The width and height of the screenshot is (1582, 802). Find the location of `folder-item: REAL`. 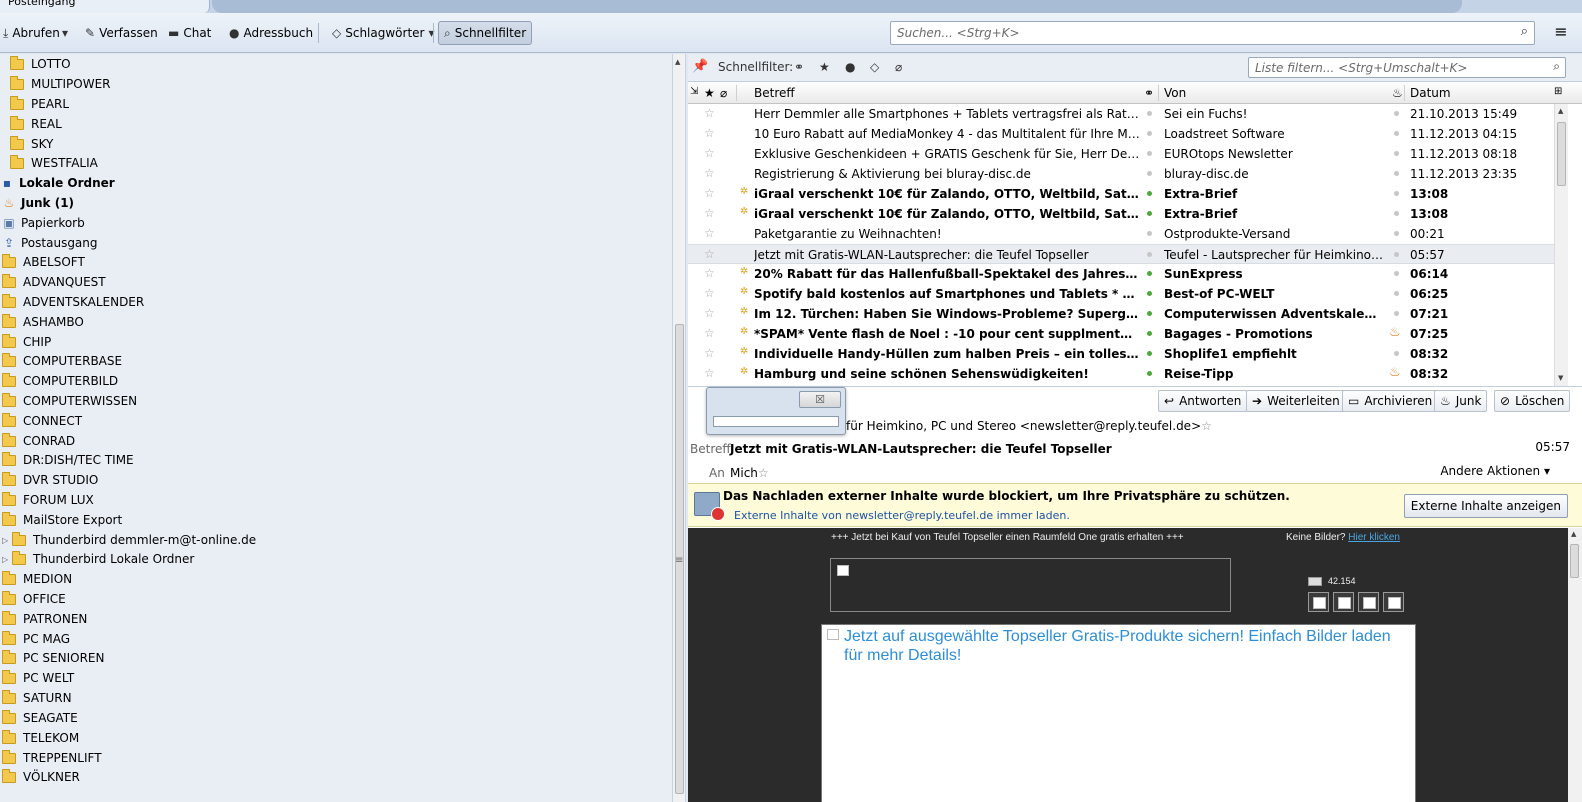

folder-item: REAL is located at coordinates (36, 124).